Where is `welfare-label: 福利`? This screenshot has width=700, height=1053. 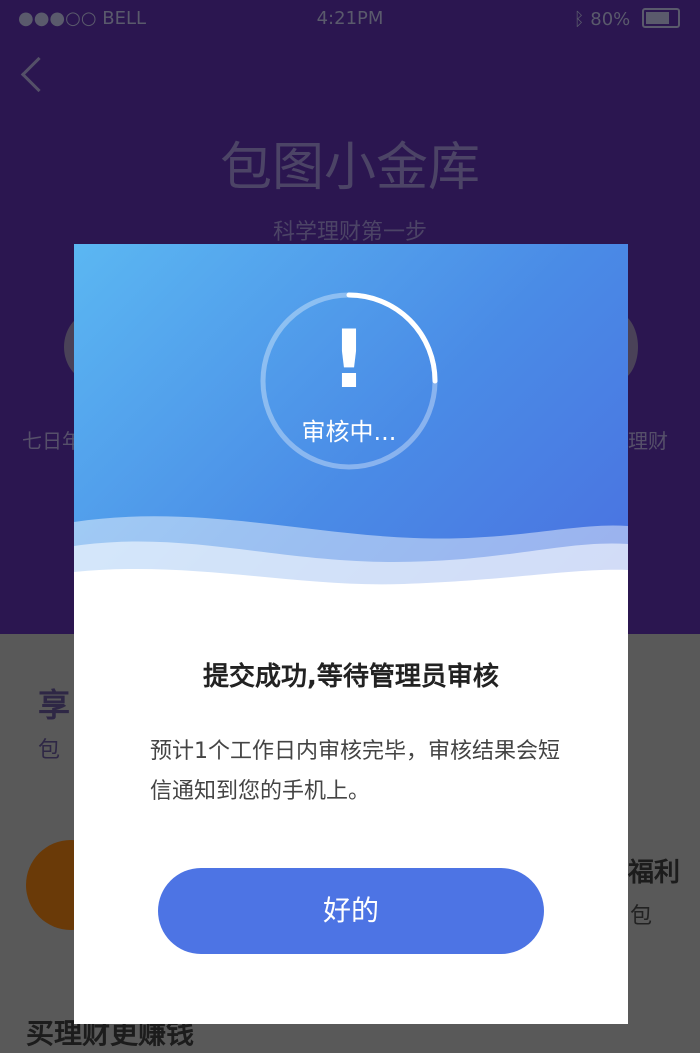 welfare-label: 福利 is located at coordinates (654, 873).